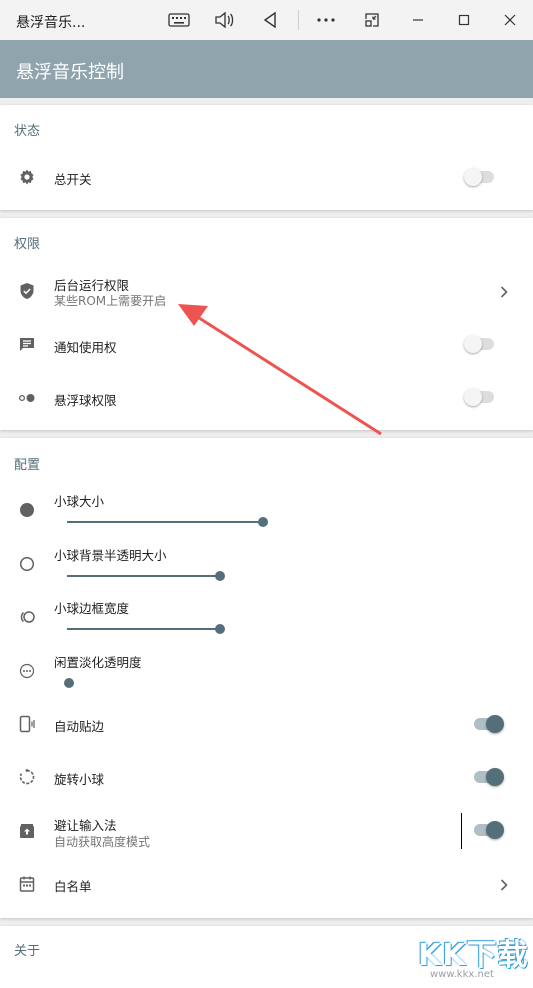  What do you see at coordinates (187, 629) in the screenshot?
I see `ball-border-slider` at bounding box center [187, 629].